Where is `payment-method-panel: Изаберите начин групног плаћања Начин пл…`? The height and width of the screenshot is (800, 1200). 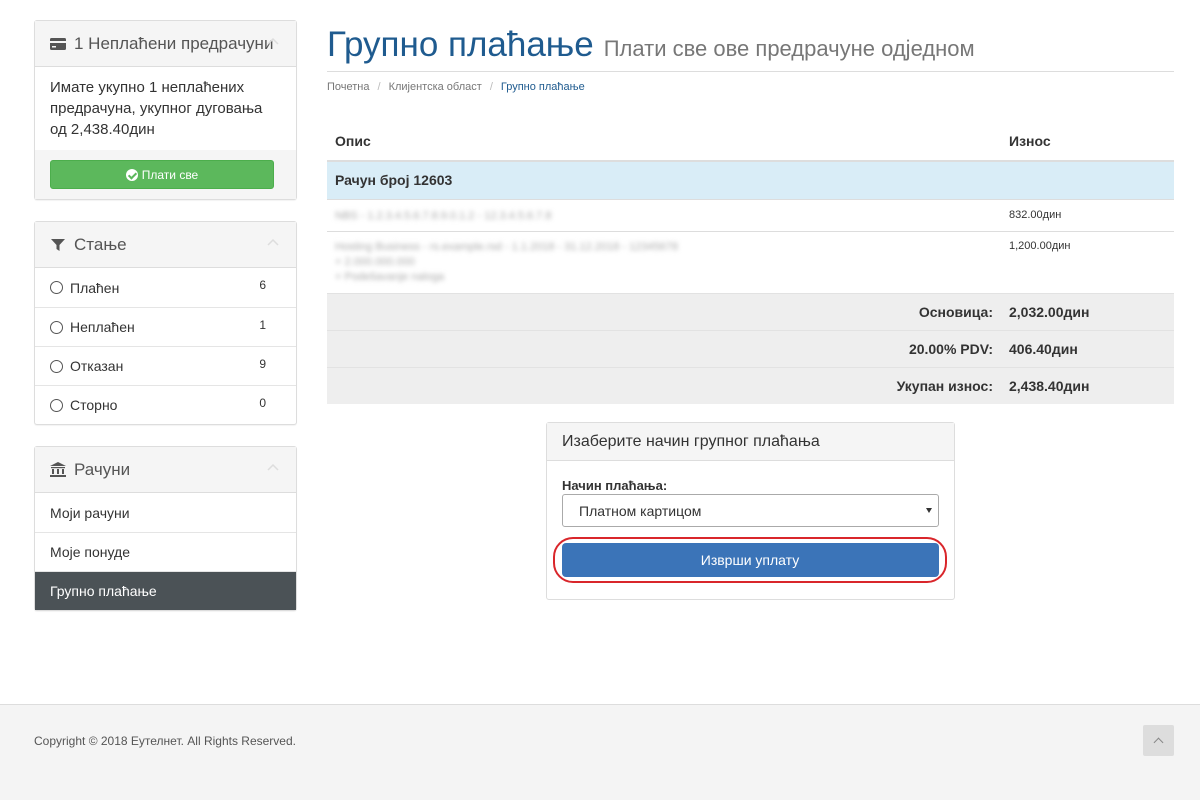
payment-method-panel: Изаберите начин групног плаћања Начин пл… is located at coordinates (750, 511).